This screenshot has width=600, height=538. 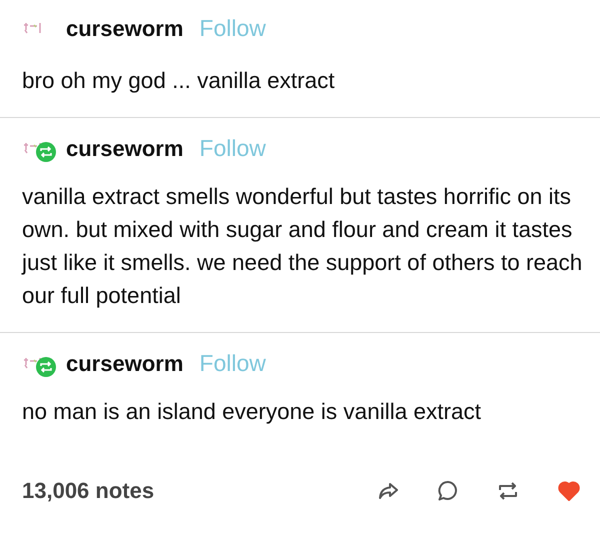 What do you see at coordinates (252, 412) in the screenshot?
I see `post-text: no man is an island everyone is vanilla extract` at bounding box center [252, 412].